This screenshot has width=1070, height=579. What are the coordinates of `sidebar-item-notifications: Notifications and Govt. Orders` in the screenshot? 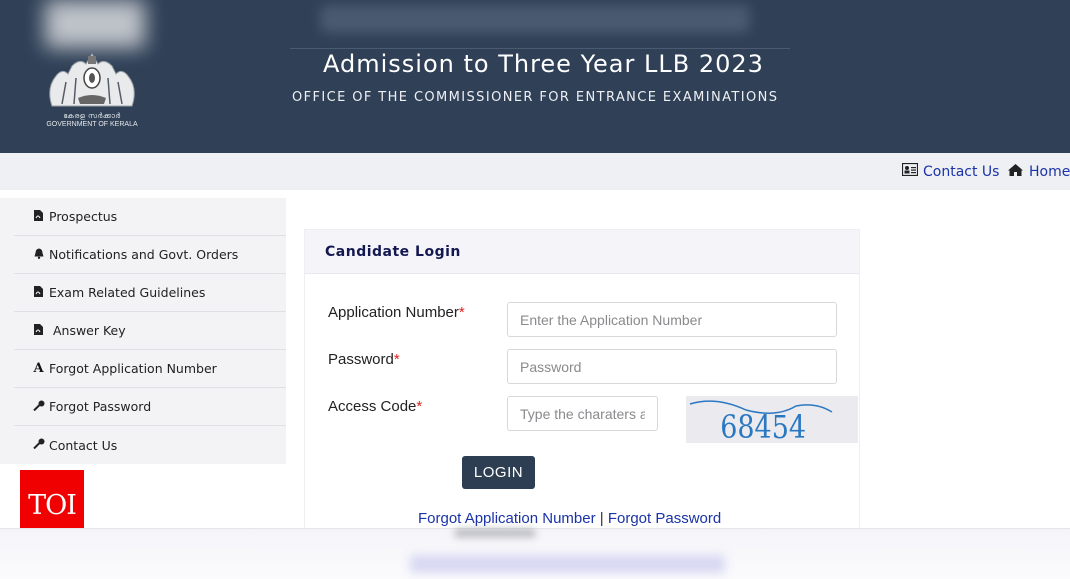 It's located at (150, 255).